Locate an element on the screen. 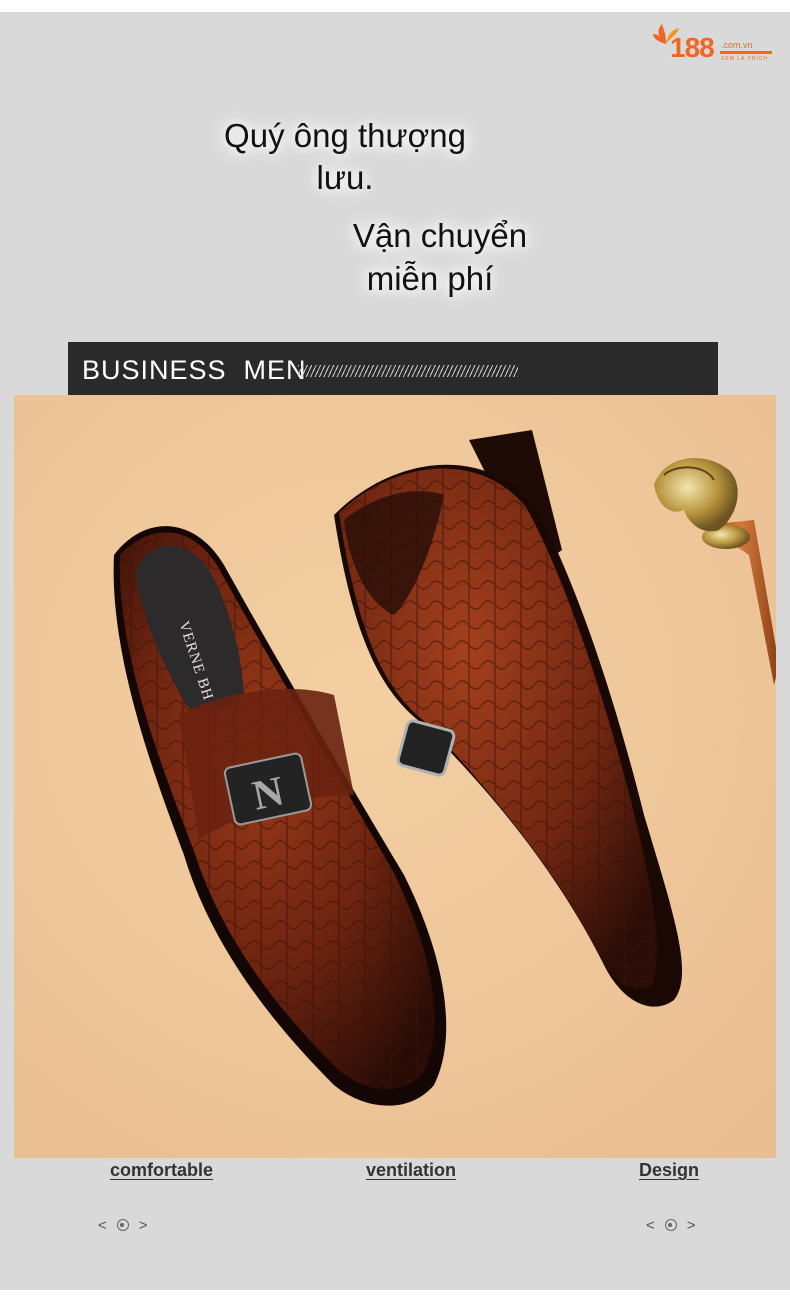 The width and height of the screenshot is (790, 1300). logo-domain: .com.vn is located at coordinates (737, 45).